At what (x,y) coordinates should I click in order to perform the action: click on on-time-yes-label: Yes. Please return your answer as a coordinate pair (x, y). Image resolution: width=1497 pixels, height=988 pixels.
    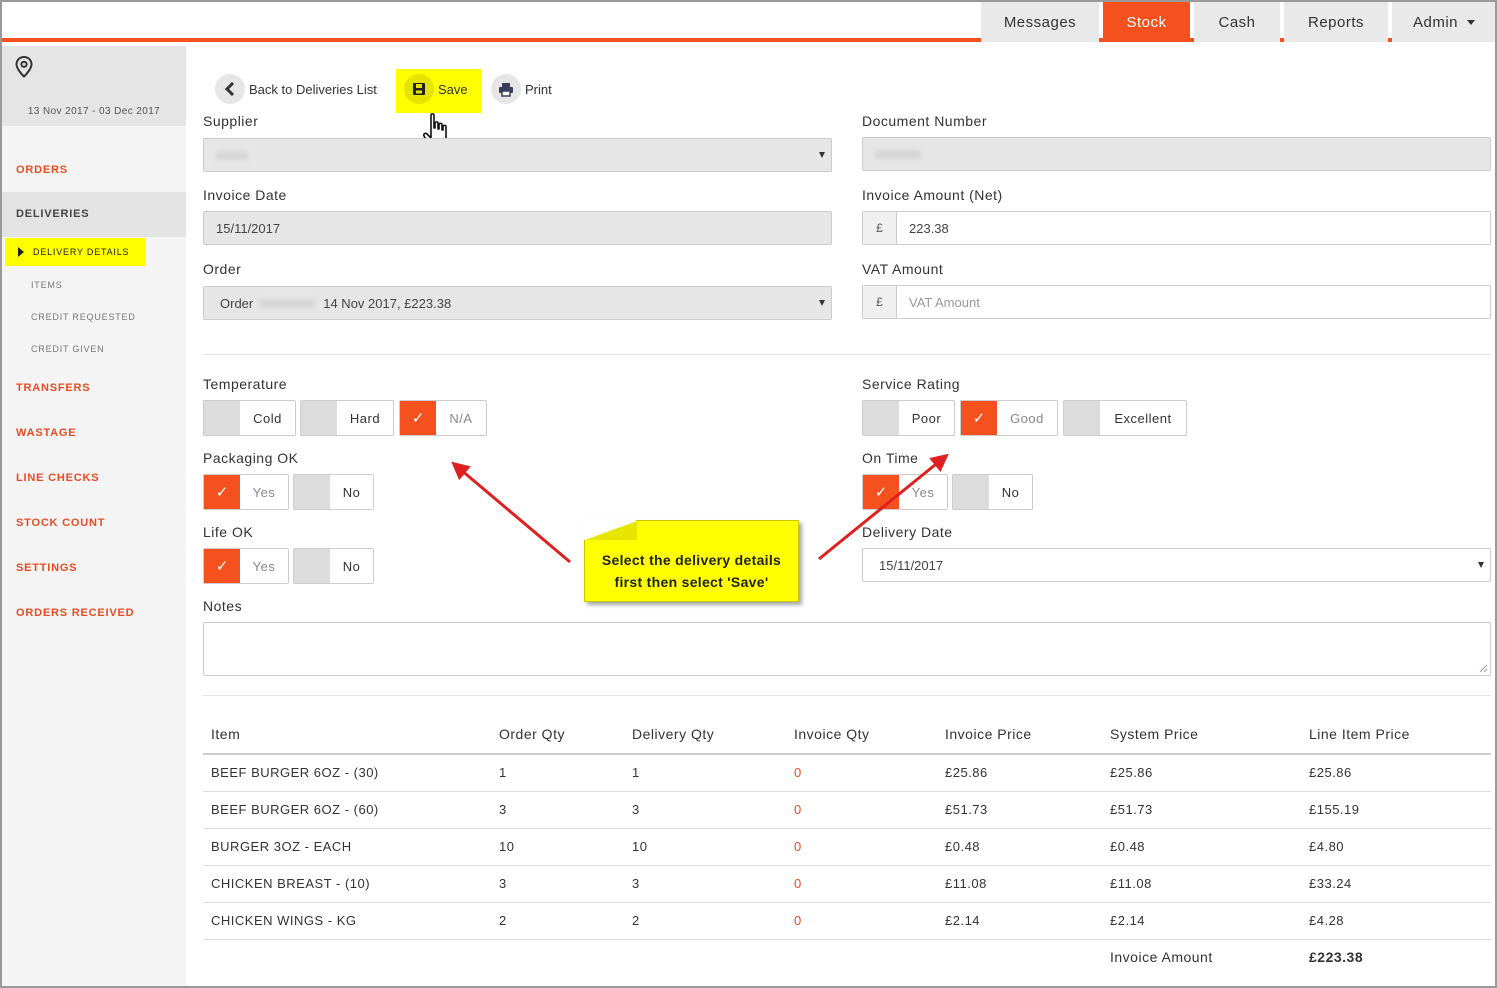
    Looking at the image, I should click on (923, 492).